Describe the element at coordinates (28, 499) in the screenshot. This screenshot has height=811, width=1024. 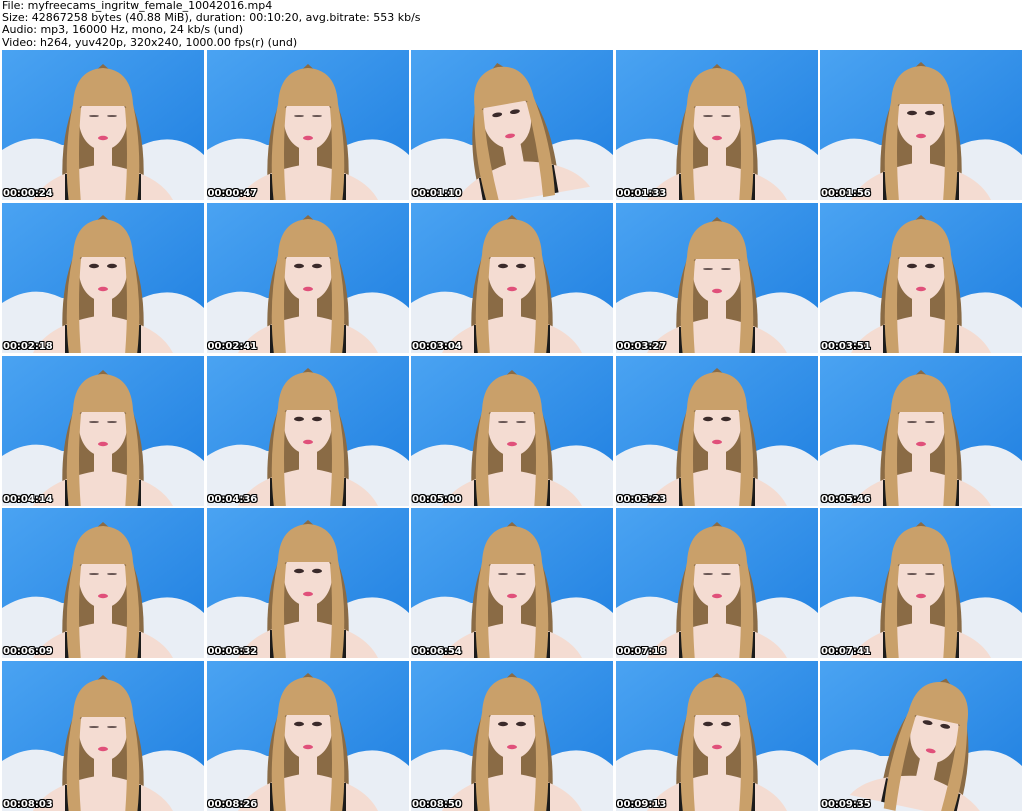
I see `thumbnail-timestamp: 00:04:14` at that location.